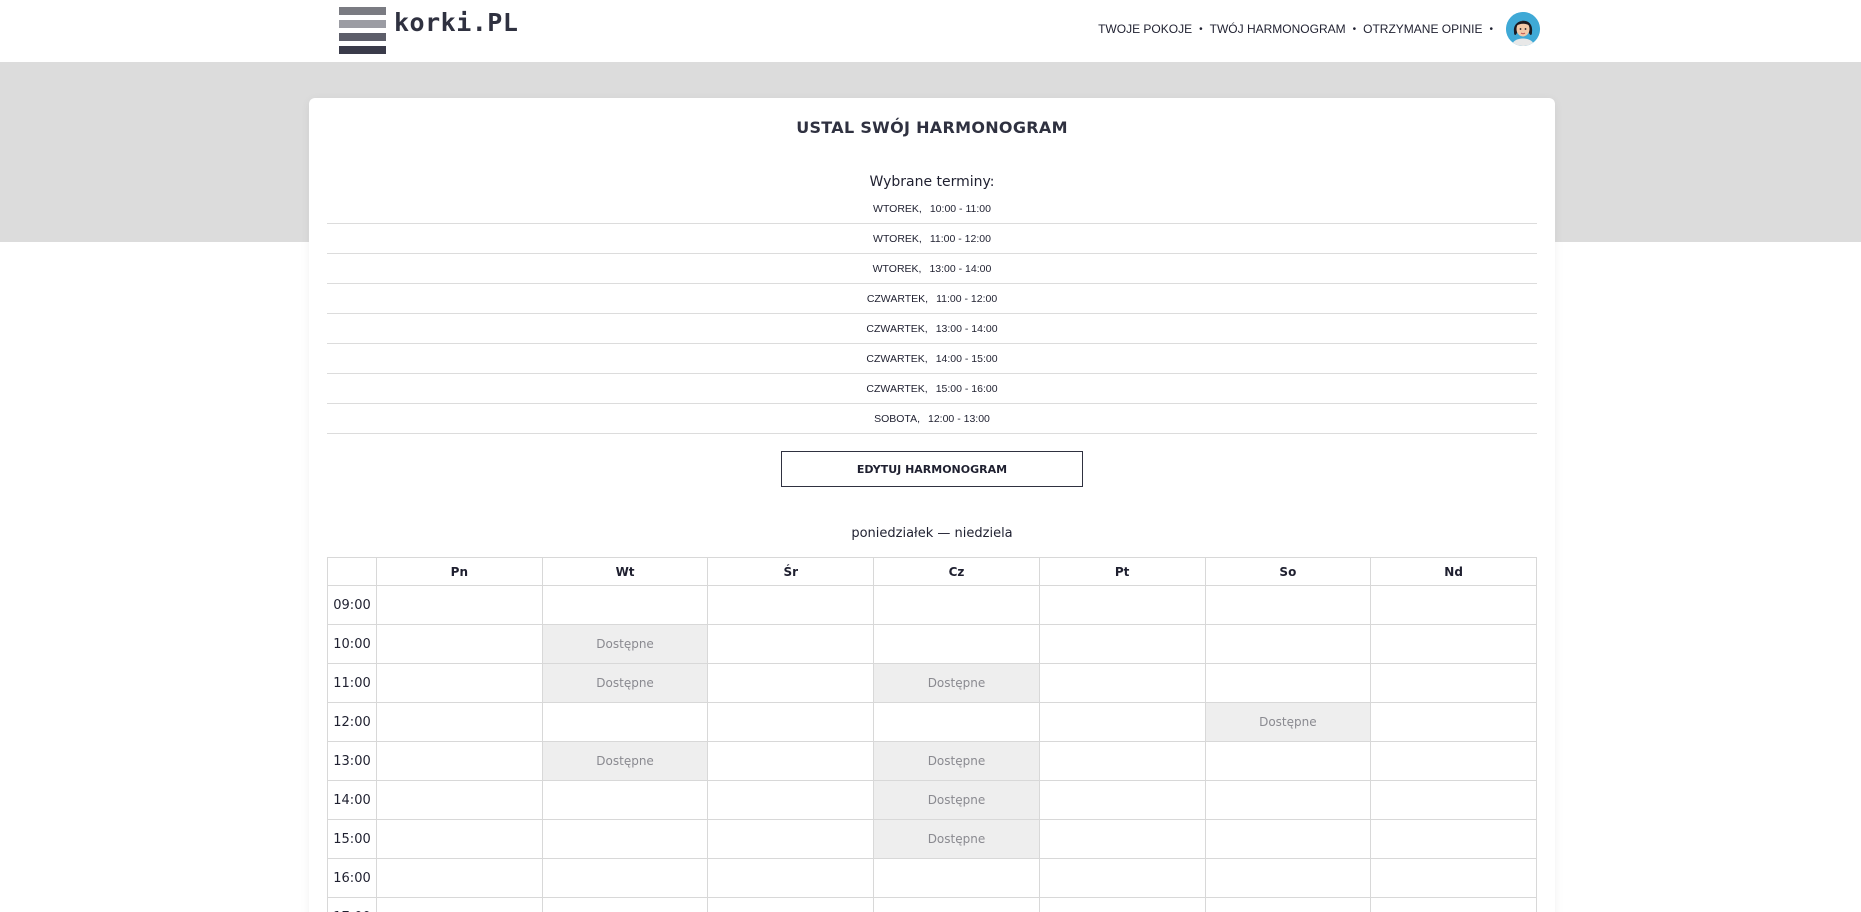  I want to click on user-avatar, so click(1523, 29).